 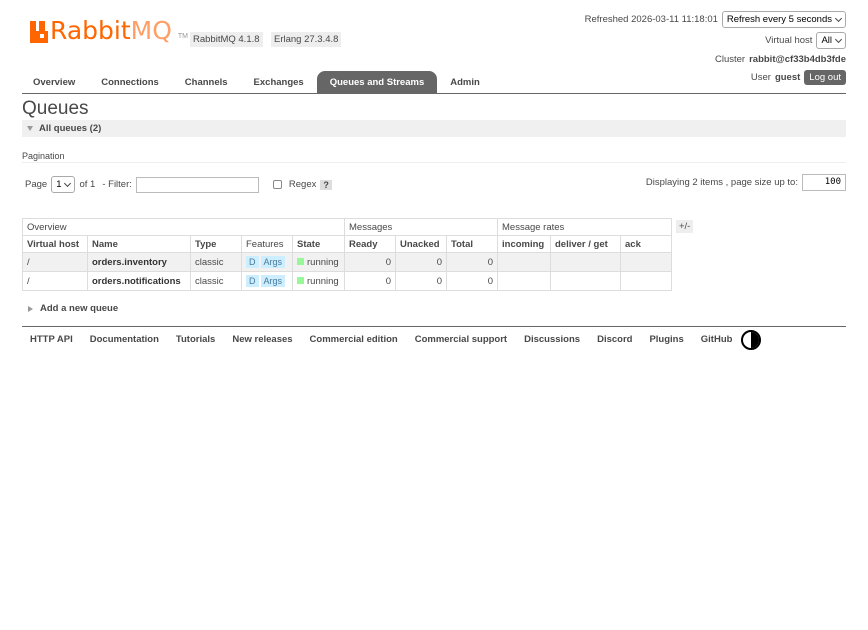 What do you see at coordinates (614, 339) in the screenshot?
I see `footer-link-discord: Discord` at bounding box center [614, 339].